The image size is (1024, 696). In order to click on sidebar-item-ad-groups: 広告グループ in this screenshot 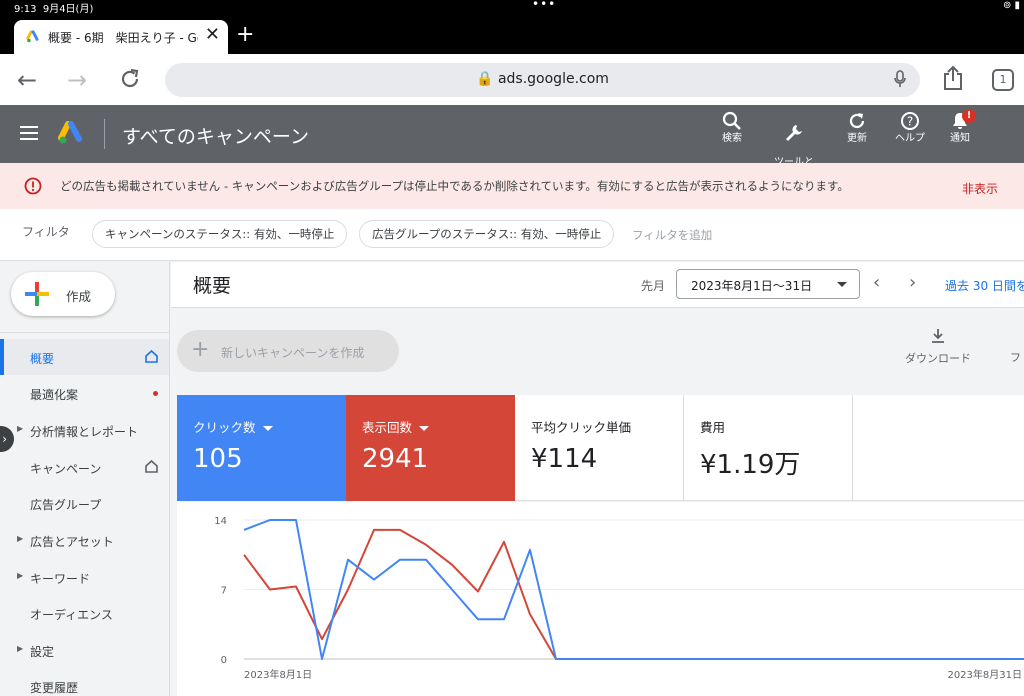, I will do `click(84, 503)`.